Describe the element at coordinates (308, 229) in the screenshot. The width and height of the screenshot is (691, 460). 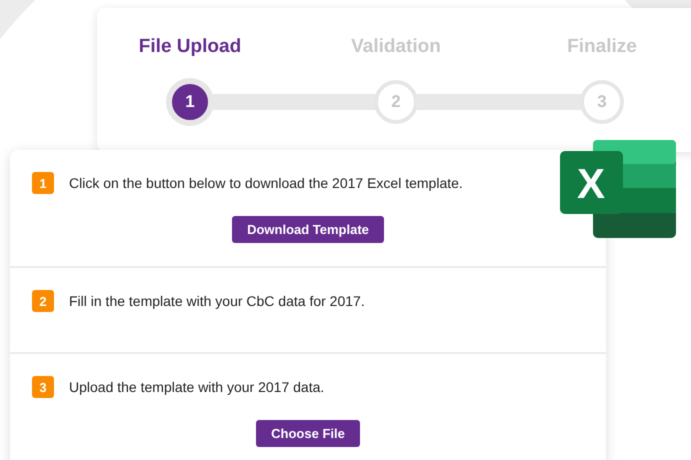
I see `action-button: Download Template` at that location.